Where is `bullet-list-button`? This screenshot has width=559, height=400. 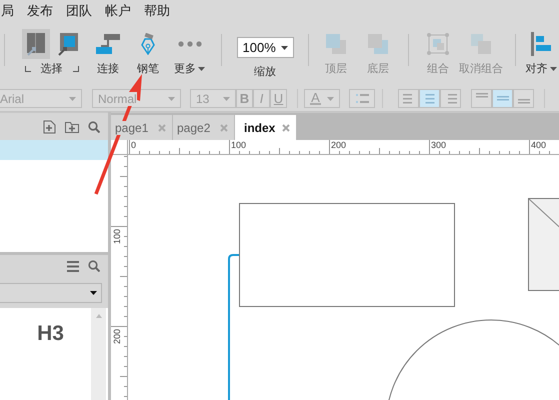 bullet-list-button is located at coordinates (362, 98).